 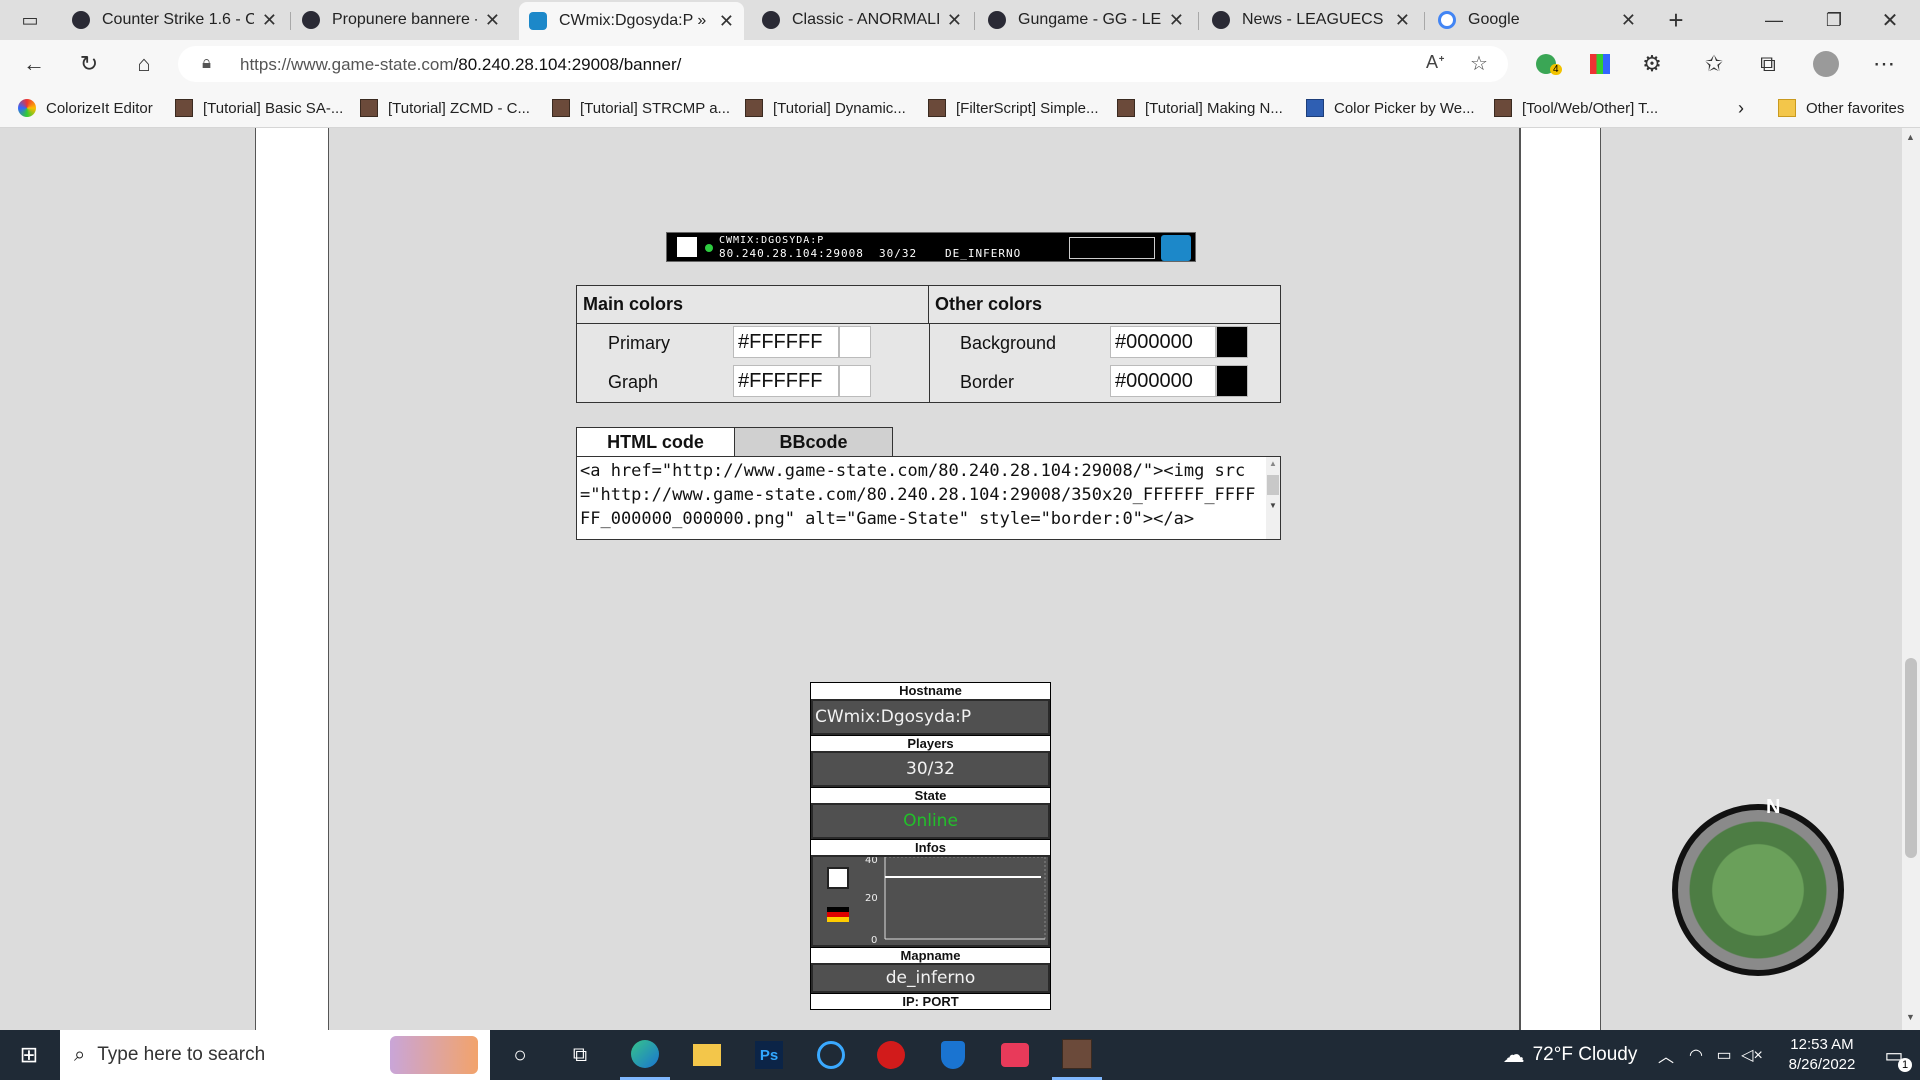 What do you see at coordinates (1834, 20) in the screenshot?
I see `restore-icon: ❐` at bounding box center [1834, 20].